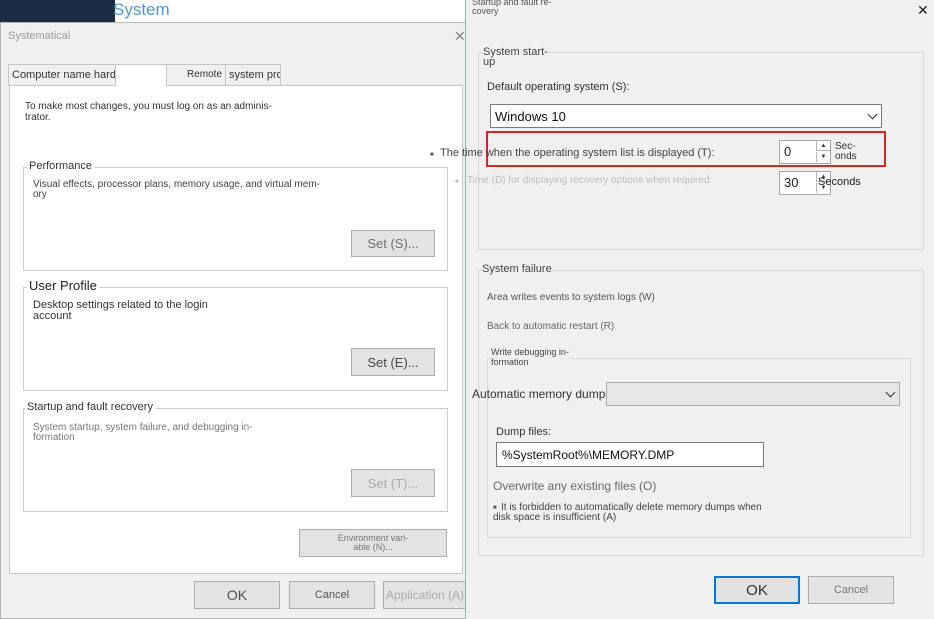 The image size is (934, 619). What do you see at coordinates (530, 116) in the screenshot?
I see `default-os-value: Windows 10` at bounding box center [530, 116].